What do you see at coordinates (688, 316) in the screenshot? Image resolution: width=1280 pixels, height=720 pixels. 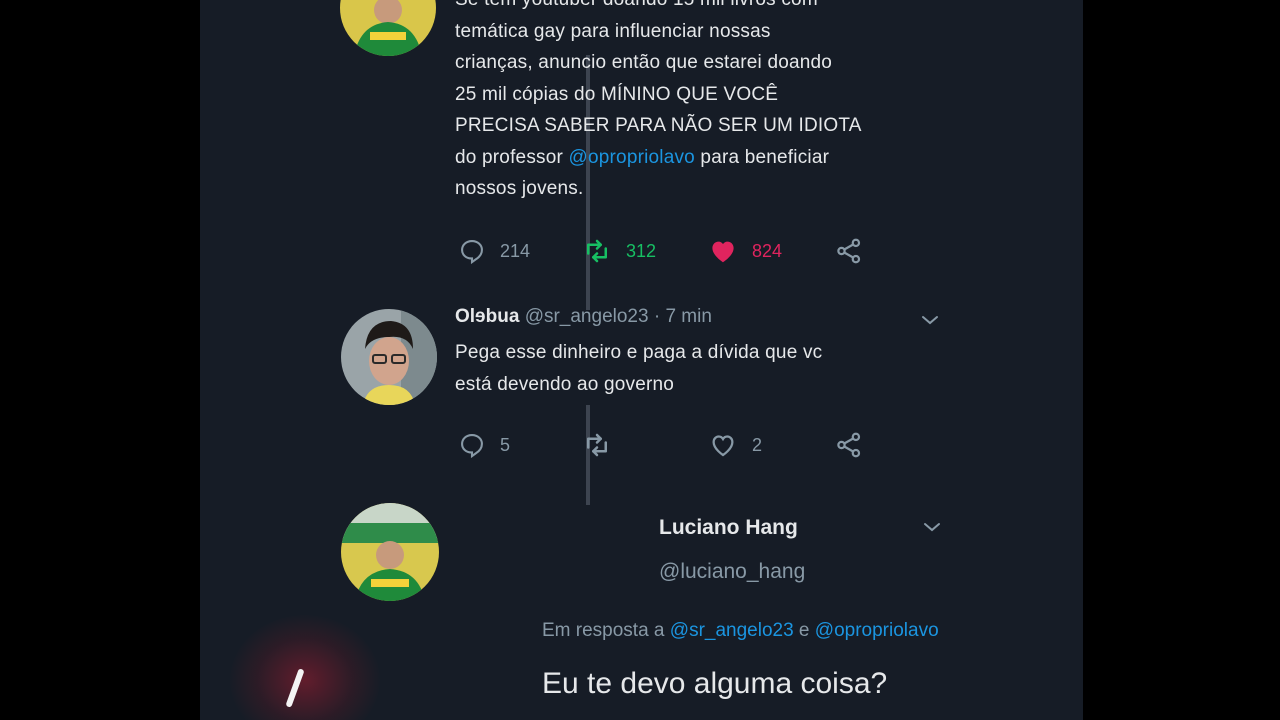 I see `reply-time: 7 min` at bounding box center [688, 316].